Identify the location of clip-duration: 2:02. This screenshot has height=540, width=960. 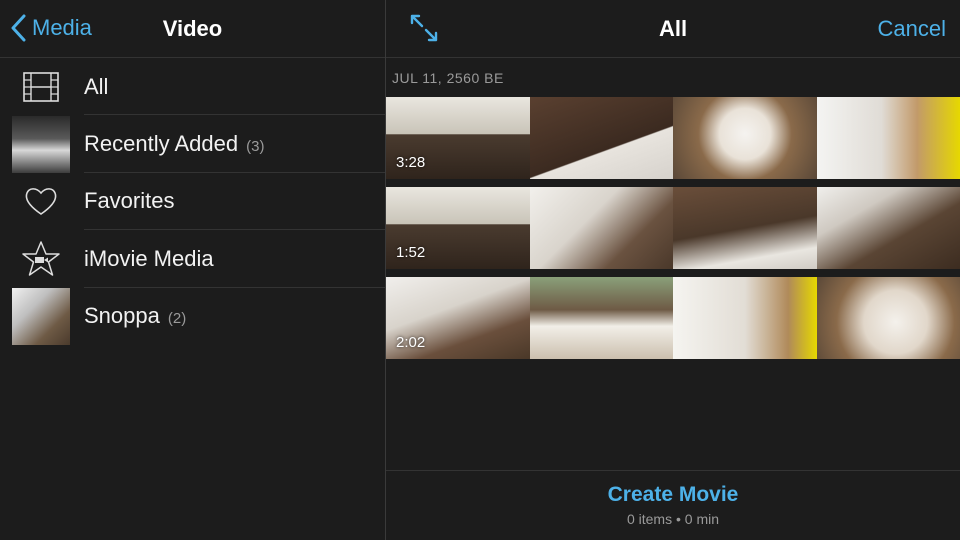
(411, 342).